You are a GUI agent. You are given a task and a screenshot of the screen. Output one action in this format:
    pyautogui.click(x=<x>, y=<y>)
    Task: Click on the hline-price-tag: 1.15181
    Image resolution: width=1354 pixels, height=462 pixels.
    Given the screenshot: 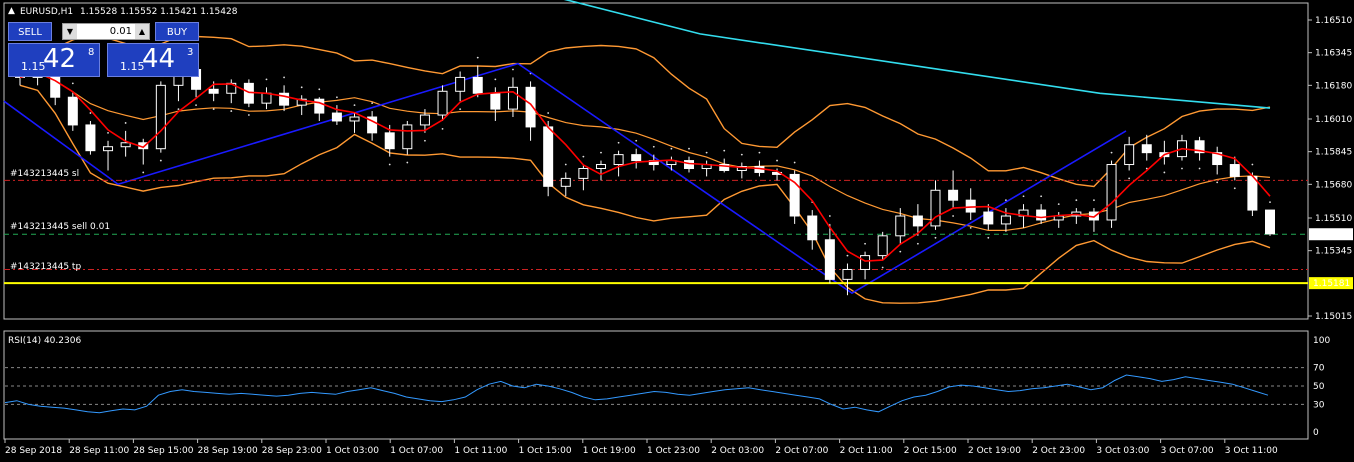 What is the action you would take?
    pyautogui.click(x=1331, y=284)
    